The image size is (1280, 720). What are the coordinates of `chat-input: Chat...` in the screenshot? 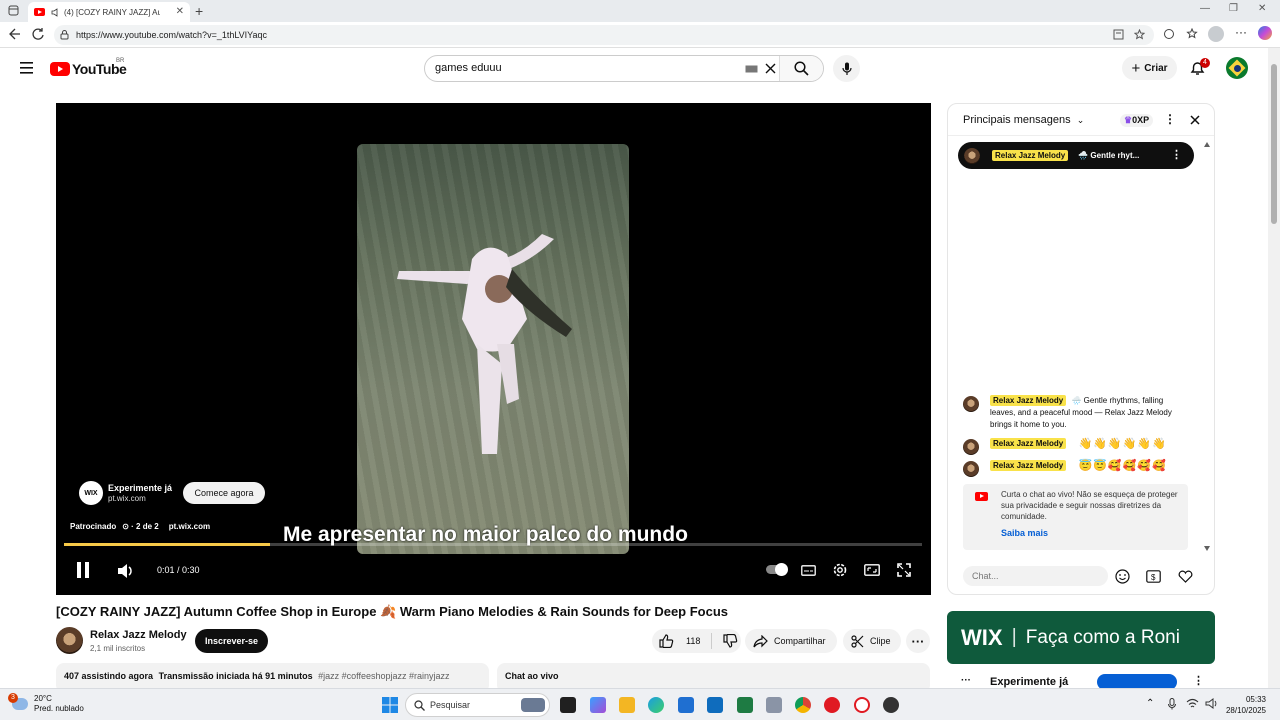 It's located at (1035, 576).